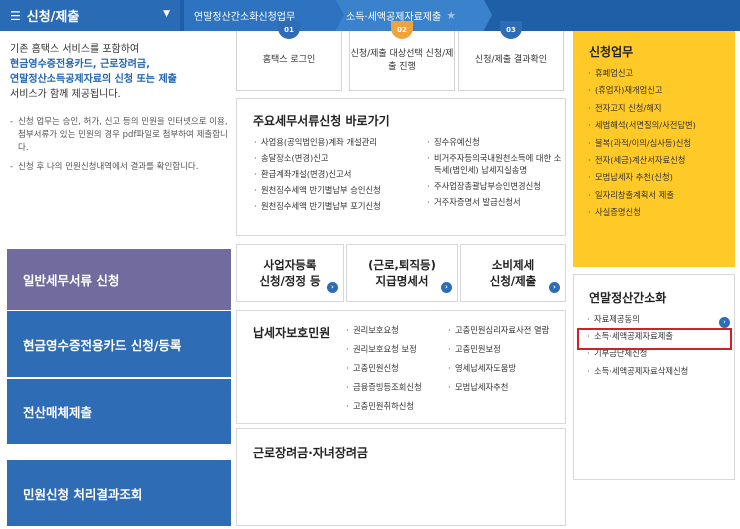 This screenshot has height=529, width=740. I want to click on step-result: 03 신청/제출 결과확인, so click(511, 56).